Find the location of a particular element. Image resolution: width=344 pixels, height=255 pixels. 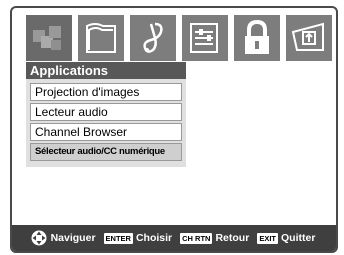

picture-tab is located at coordinates (101, 38).